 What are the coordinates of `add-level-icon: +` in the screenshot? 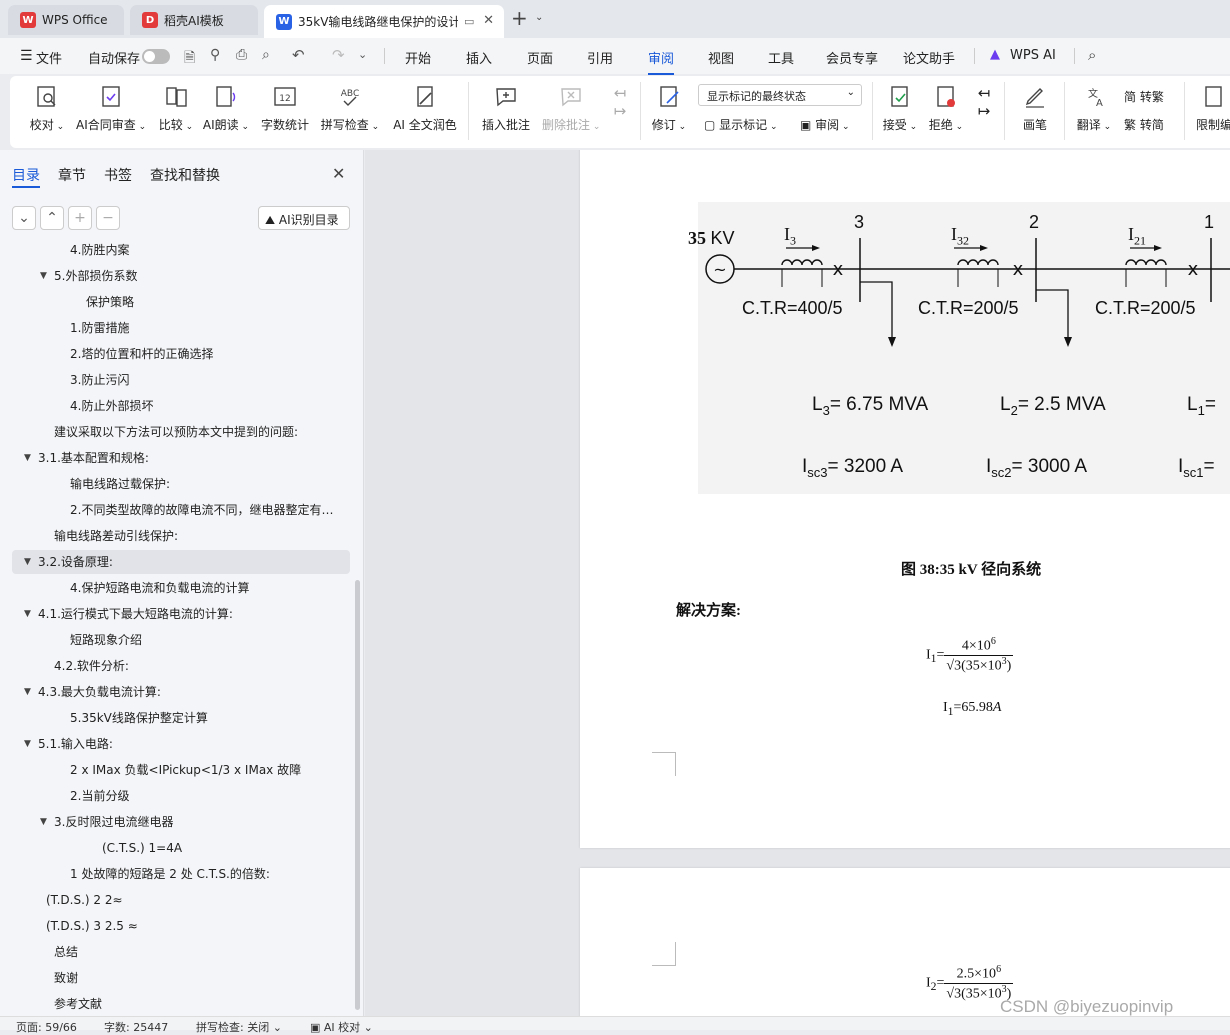 It's located at (80, 218).